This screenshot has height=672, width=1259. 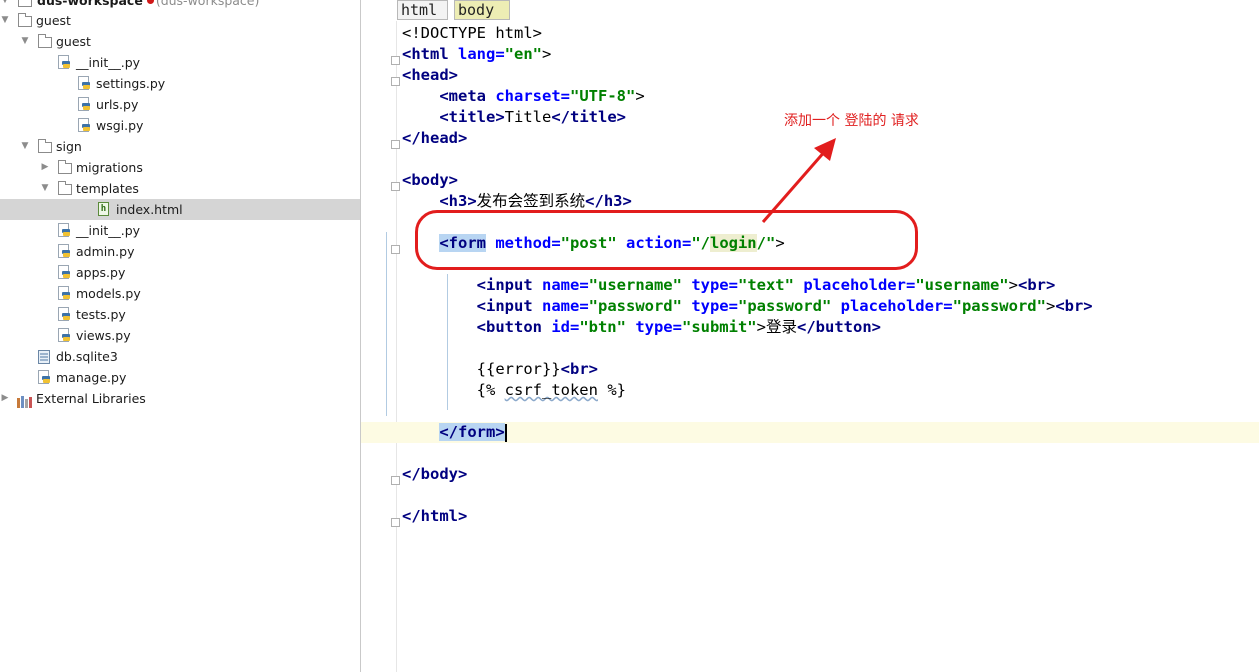 I want to click on tree-item: tests.py, so click(x=180, y=314).